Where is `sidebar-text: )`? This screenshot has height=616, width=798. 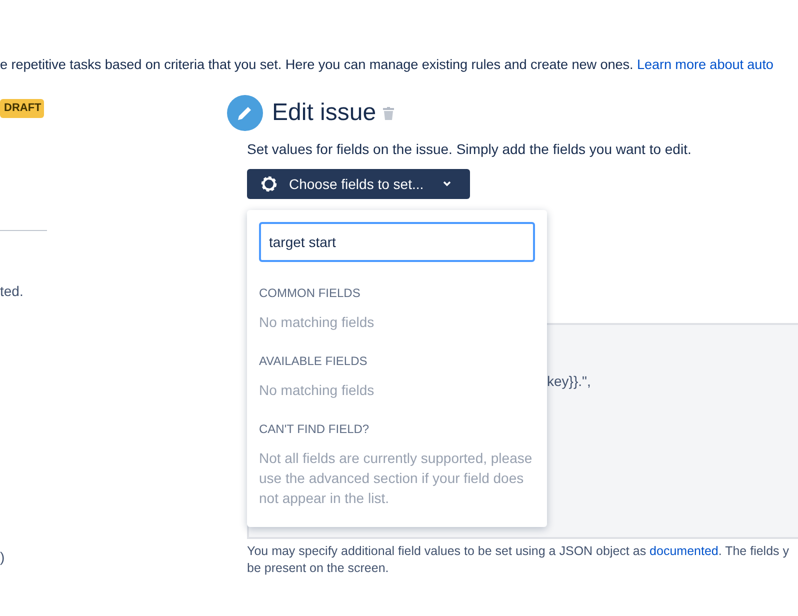 sidebar-text: ) is located at coordinates (3, 557).